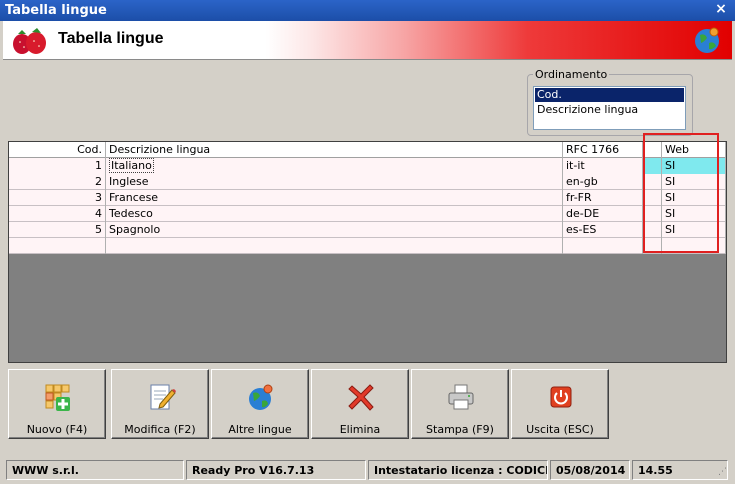  I want to click on resize-grip-icon: ⋰, so click(724, 473).